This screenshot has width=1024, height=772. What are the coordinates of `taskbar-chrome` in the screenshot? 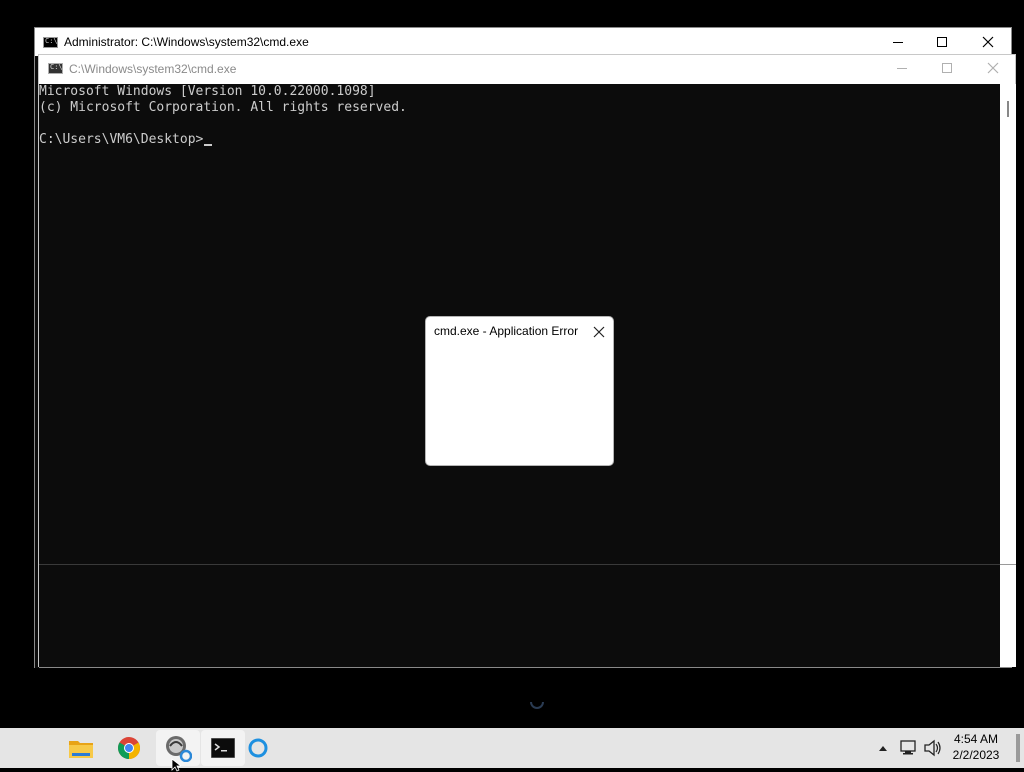 It's located at (129, 748).